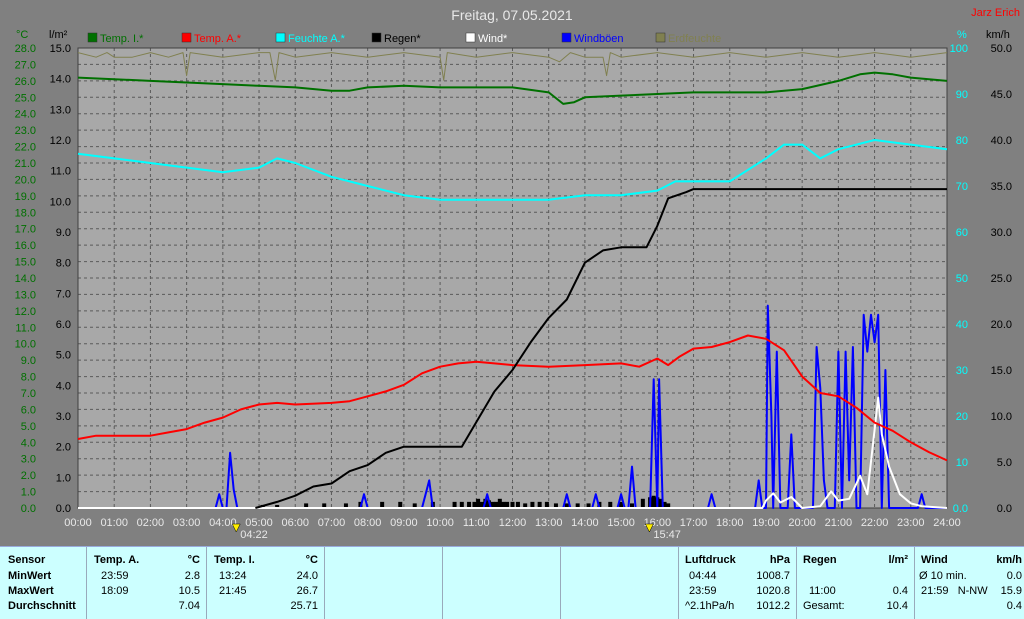  I want to click on temp-a-min-value: 2.8, so click(192, 576).